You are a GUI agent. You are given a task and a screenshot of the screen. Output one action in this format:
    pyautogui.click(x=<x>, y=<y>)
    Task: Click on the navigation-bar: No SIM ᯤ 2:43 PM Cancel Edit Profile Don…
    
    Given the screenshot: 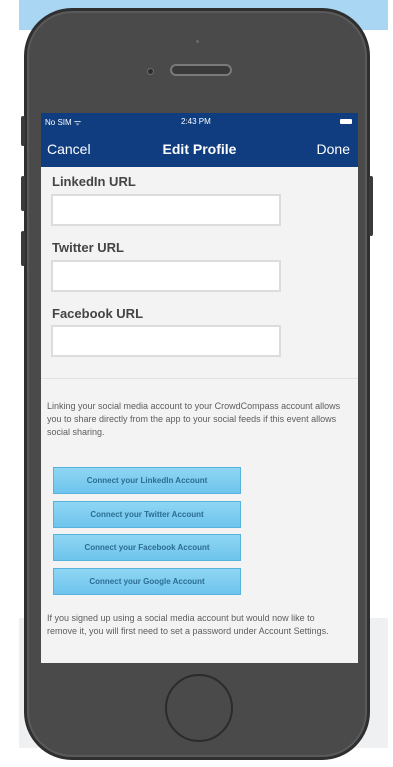 What is the action you would take?
    pyautogui.click(x=199, y=140)
    